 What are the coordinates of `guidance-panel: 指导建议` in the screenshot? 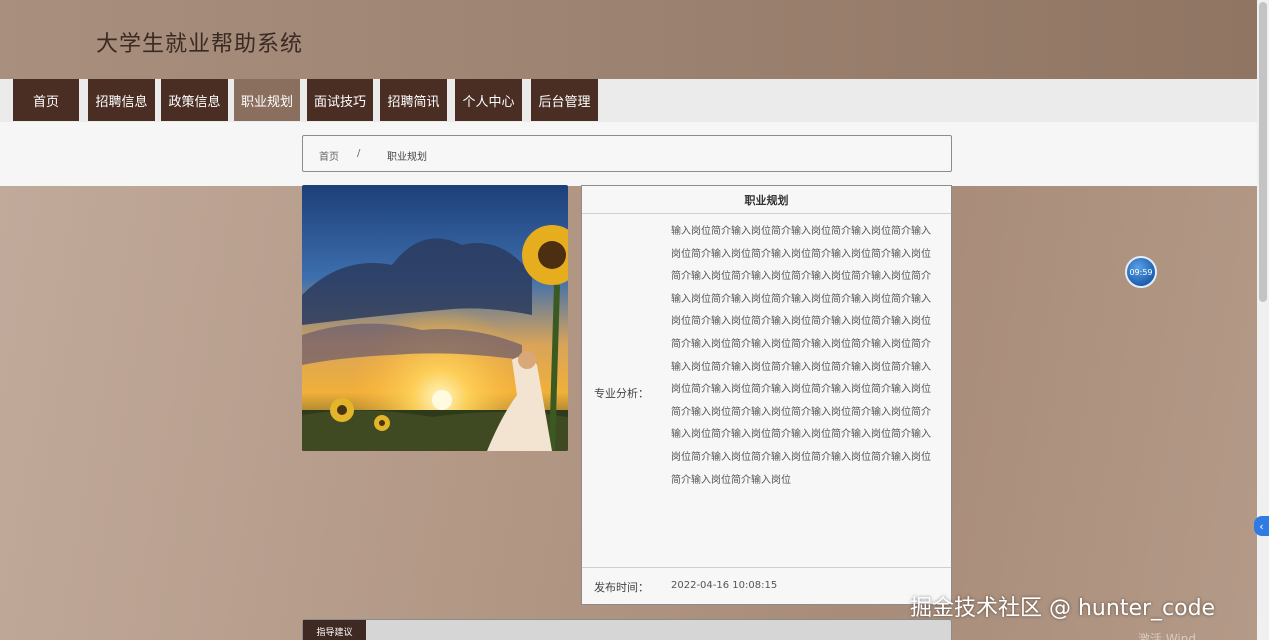 It's located at (627, 629).